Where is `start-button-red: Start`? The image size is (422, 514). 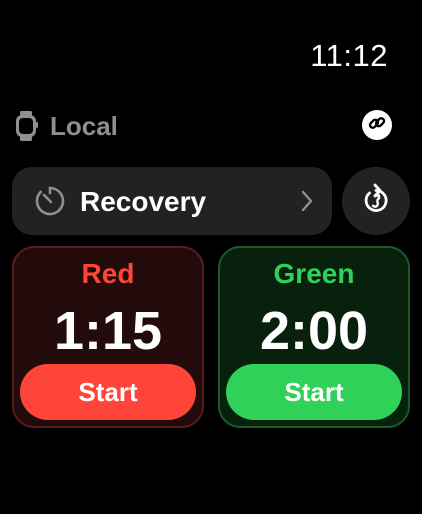 start-button-red: Start is located at coordinates (108, 392).